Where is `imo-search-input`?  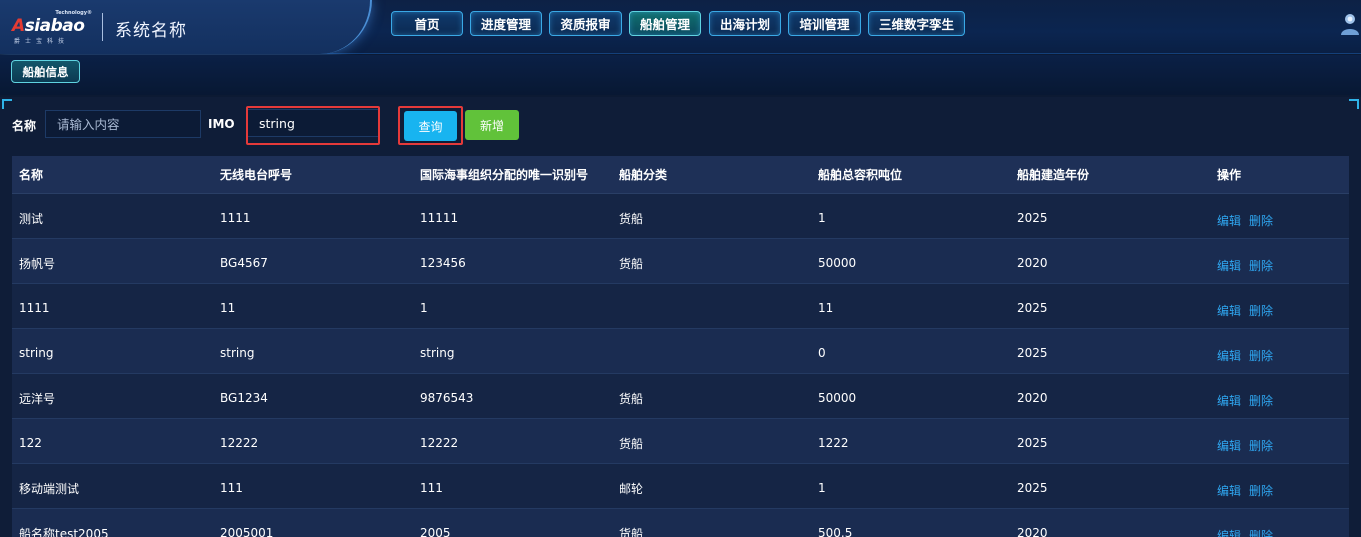
imo-search-input is located at coordinates (313, 123).